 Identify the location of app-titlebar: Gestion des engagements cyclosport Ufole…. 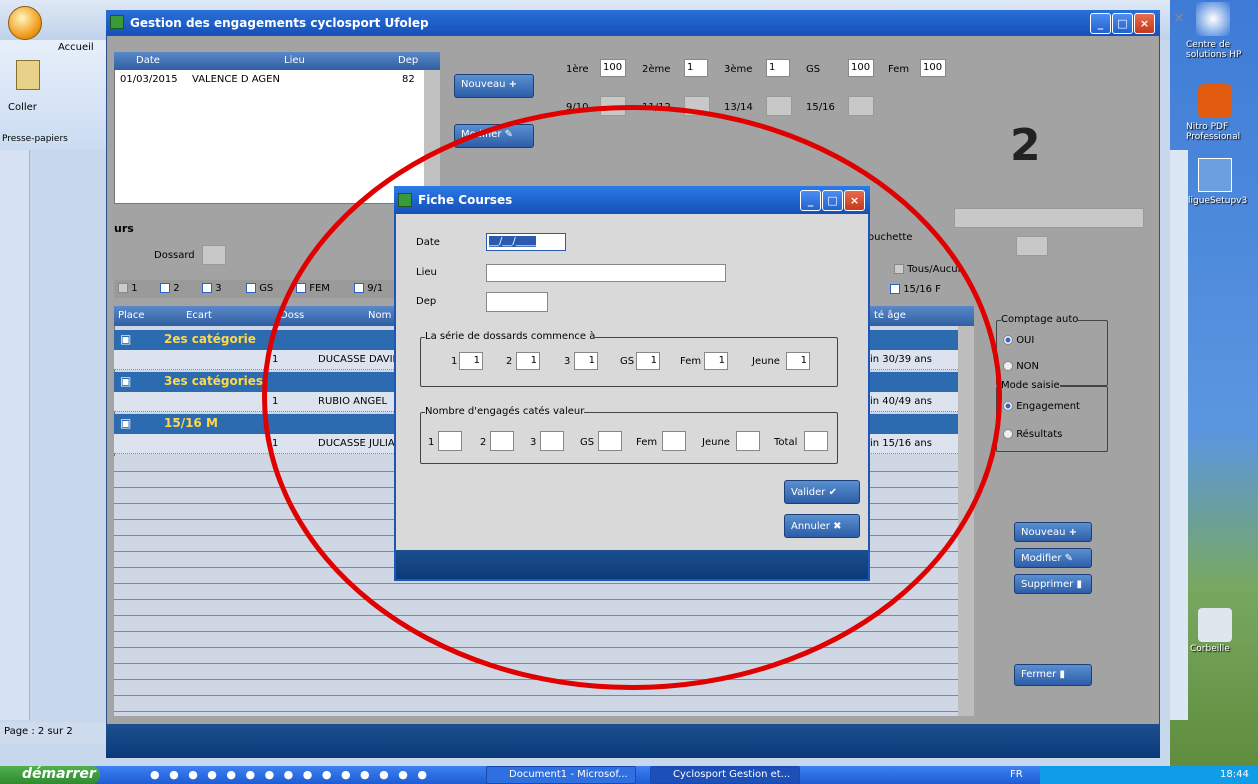
(633, 23).